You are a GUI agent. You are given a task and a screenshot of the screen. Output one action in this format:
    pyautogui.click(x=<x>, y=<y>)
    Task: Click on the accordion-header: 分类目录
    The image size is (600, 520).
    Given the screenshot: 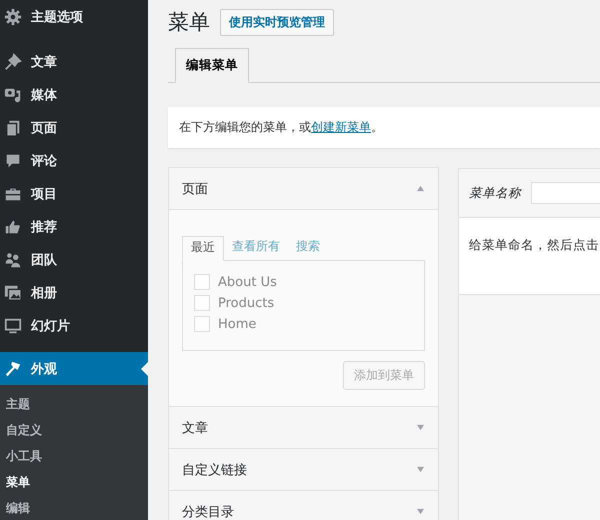 What is the action you would take?
    pyautogui.click(x=303, y=505)
    